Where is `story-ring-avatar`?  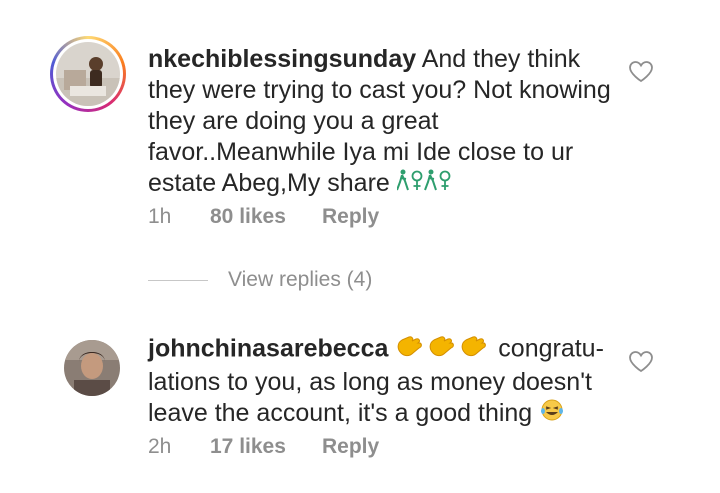
story-ring-avatar is located at coordinates (88, 74).